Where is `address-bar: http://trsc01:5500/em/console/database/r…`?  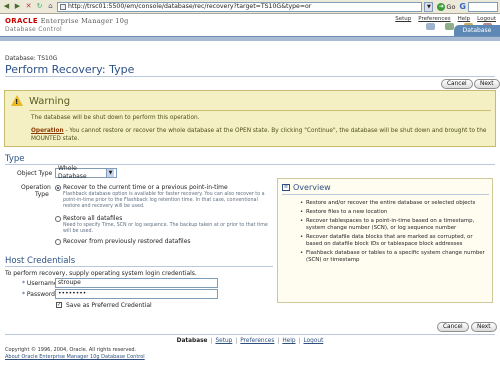 address-bar: http://trsc01:5500/em/console/database/r… is located at coordinates (240, 6).